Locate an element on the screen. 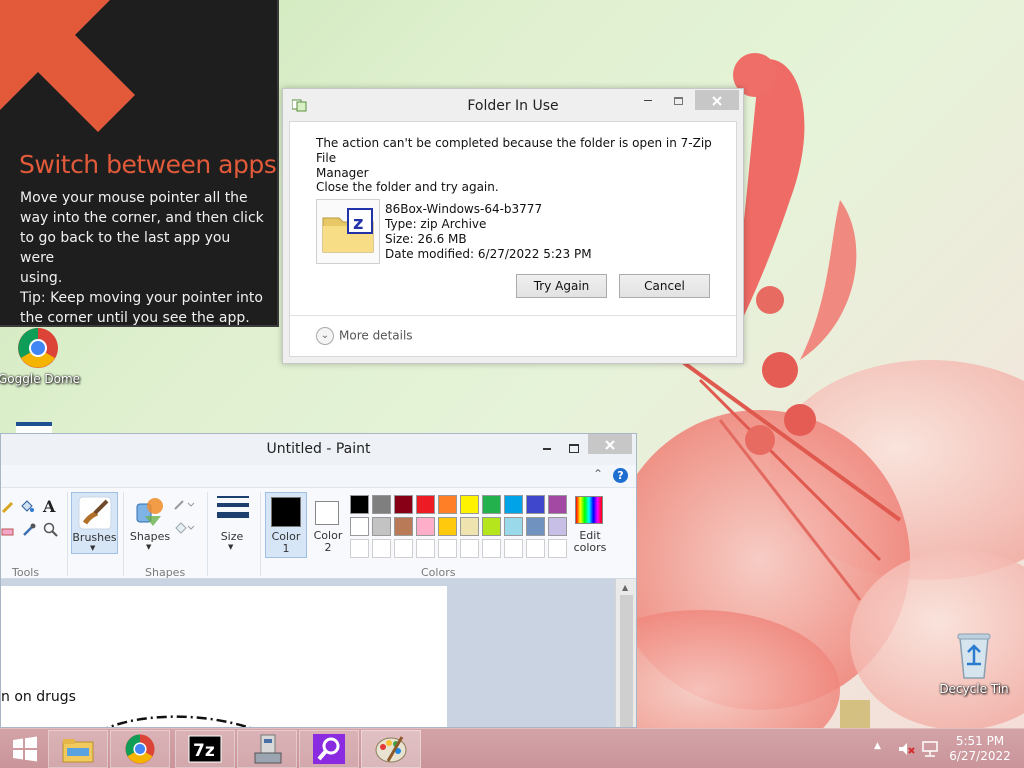 The width and height of the screenshot is (1024, 768). cancel-button: Cancel is located at coordinates (664, 286).